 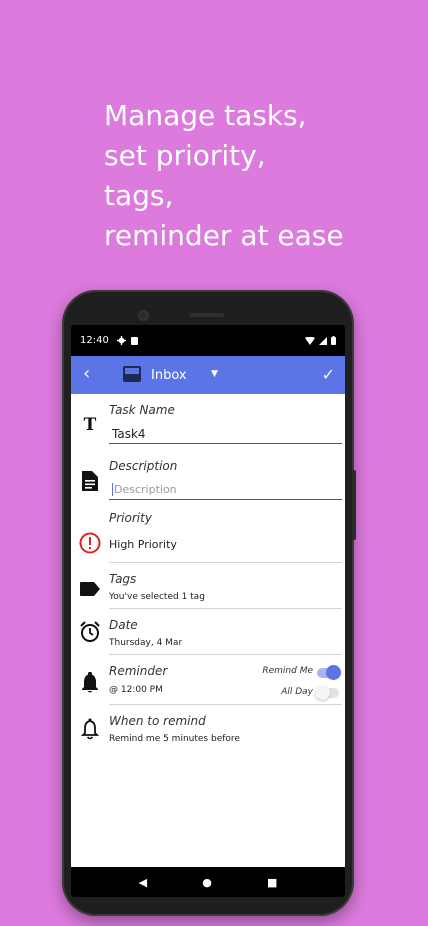 What do you see at coordinates (90, 425) in the screenshot?
I see `text-format-icon: T` at bounding box center [90, 425].